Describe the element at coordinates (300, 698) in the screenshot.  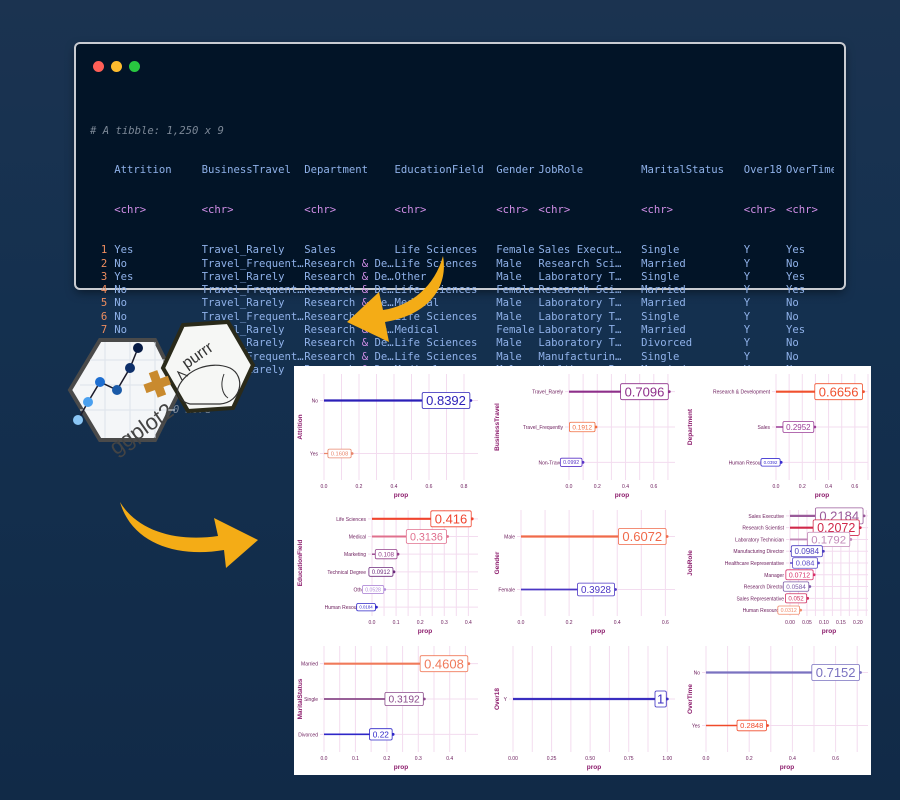
I see `y-axis-title: MaritalStatus` at that location.